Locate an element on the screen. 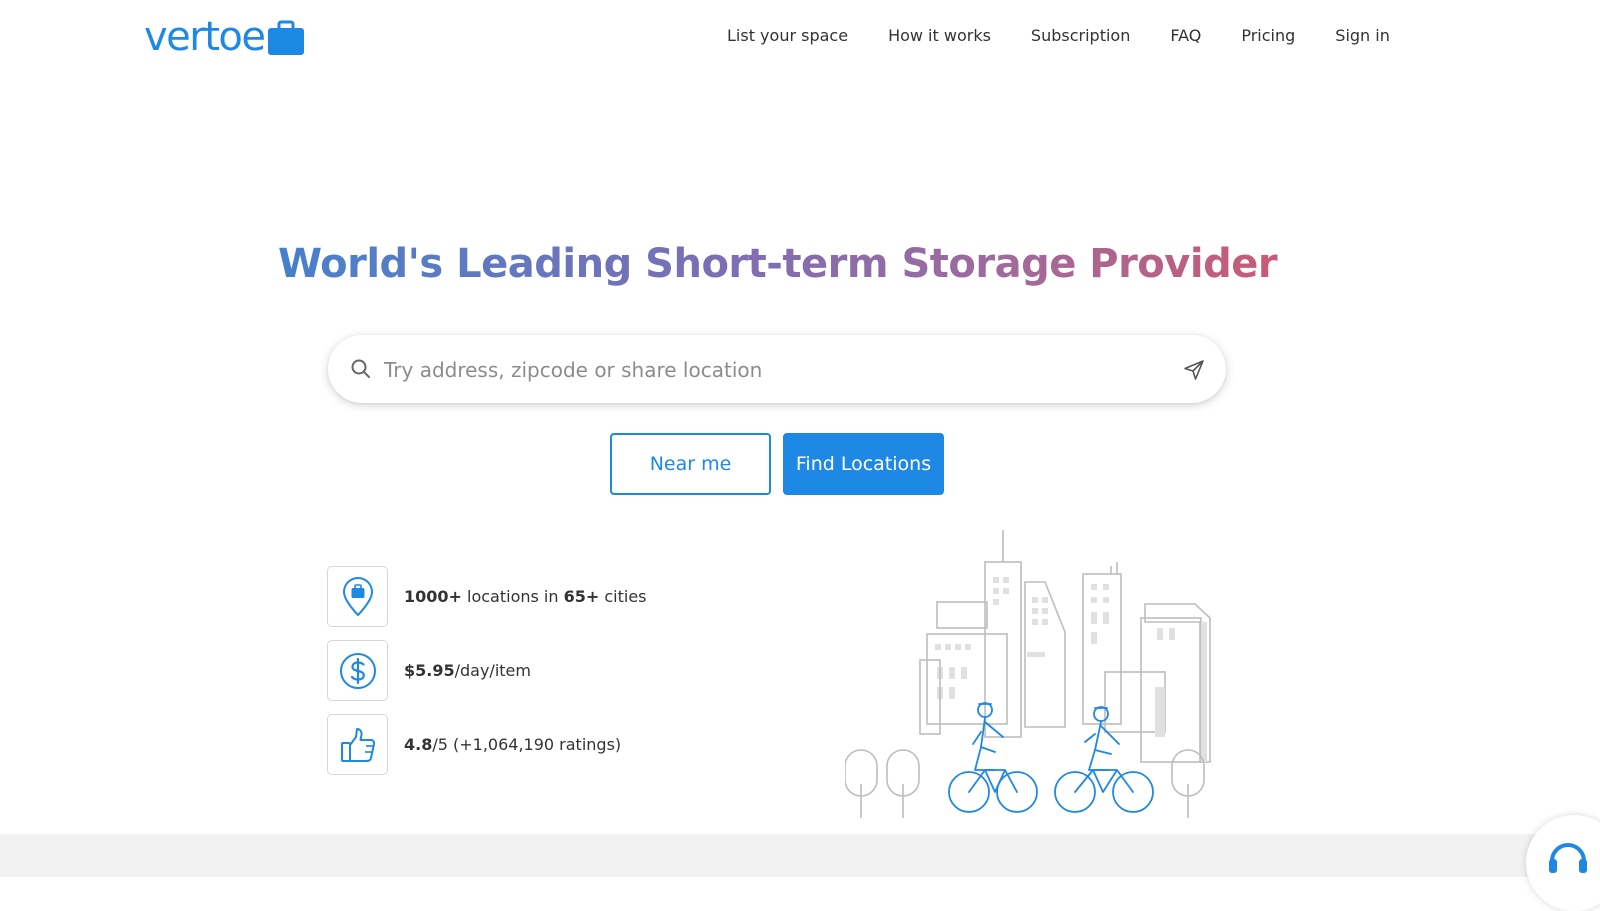  chat-button is located at coordinates (1563, 863).